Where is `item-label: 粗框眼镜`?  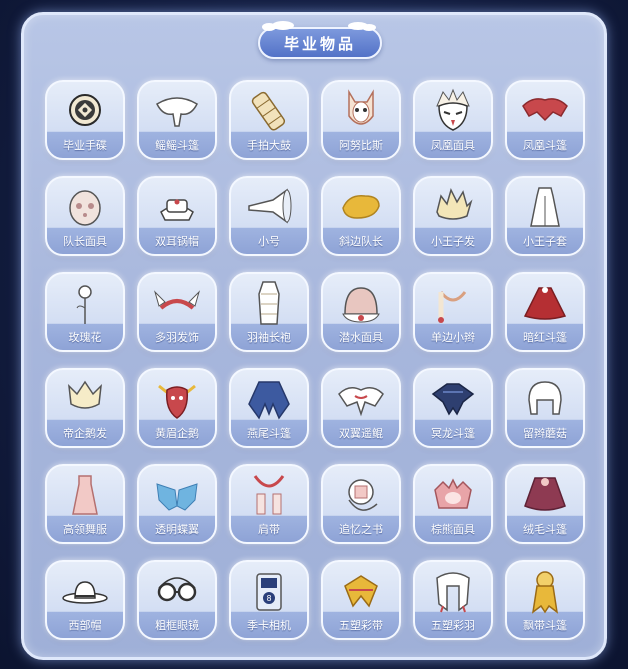 item-label: 粗框眼镜 is located at coordinates (177, 625).